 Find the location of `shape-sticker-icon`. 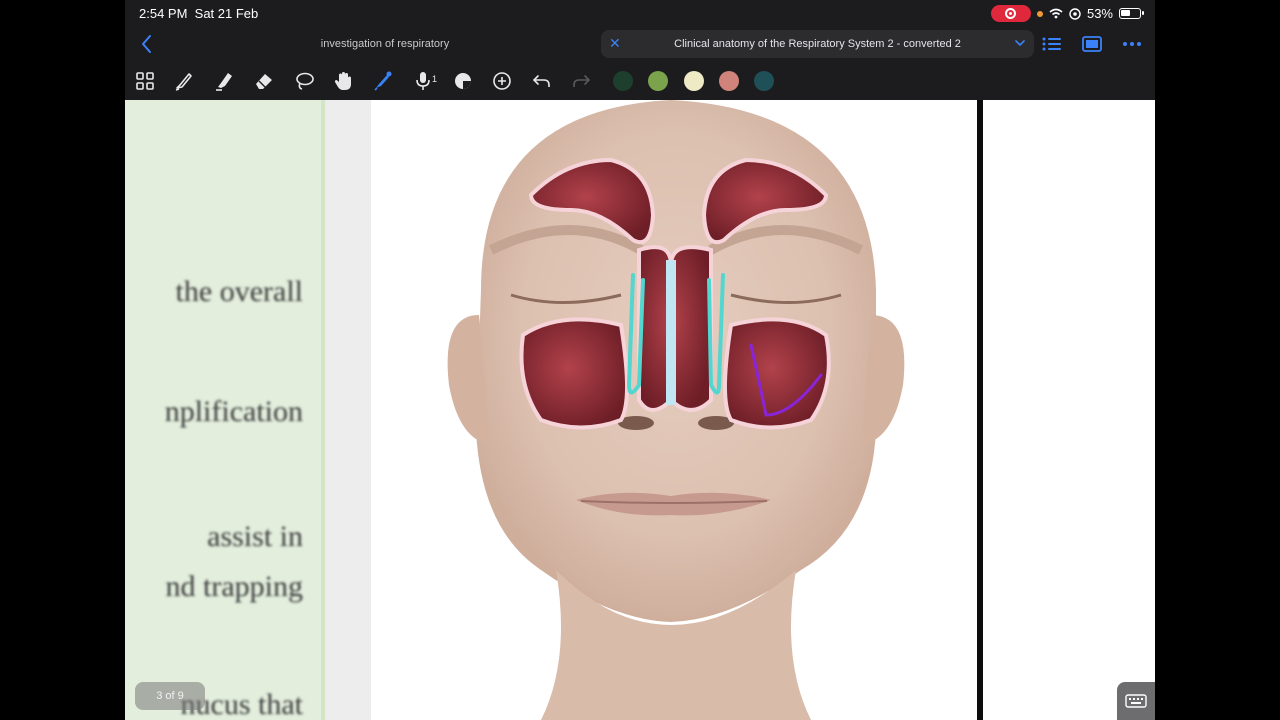

shape-sticker-icon is located at coordinates (463, 81).